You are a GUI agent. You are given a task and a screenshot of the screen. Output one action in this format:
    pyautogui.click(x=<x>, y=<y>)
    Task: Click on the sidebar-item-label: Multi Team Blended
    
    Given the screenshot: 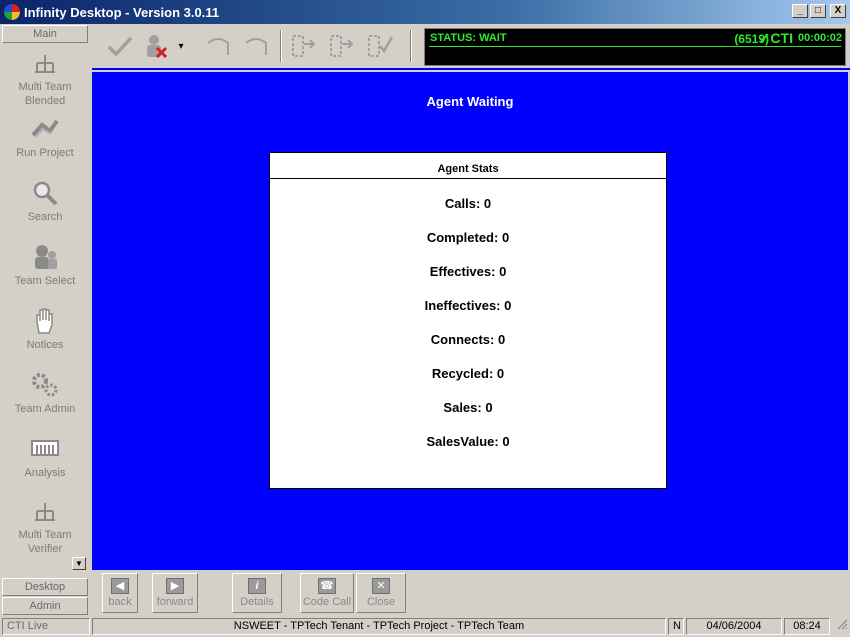 What is the action you would take?
    pyautogui.click(x=45, y=94)
    